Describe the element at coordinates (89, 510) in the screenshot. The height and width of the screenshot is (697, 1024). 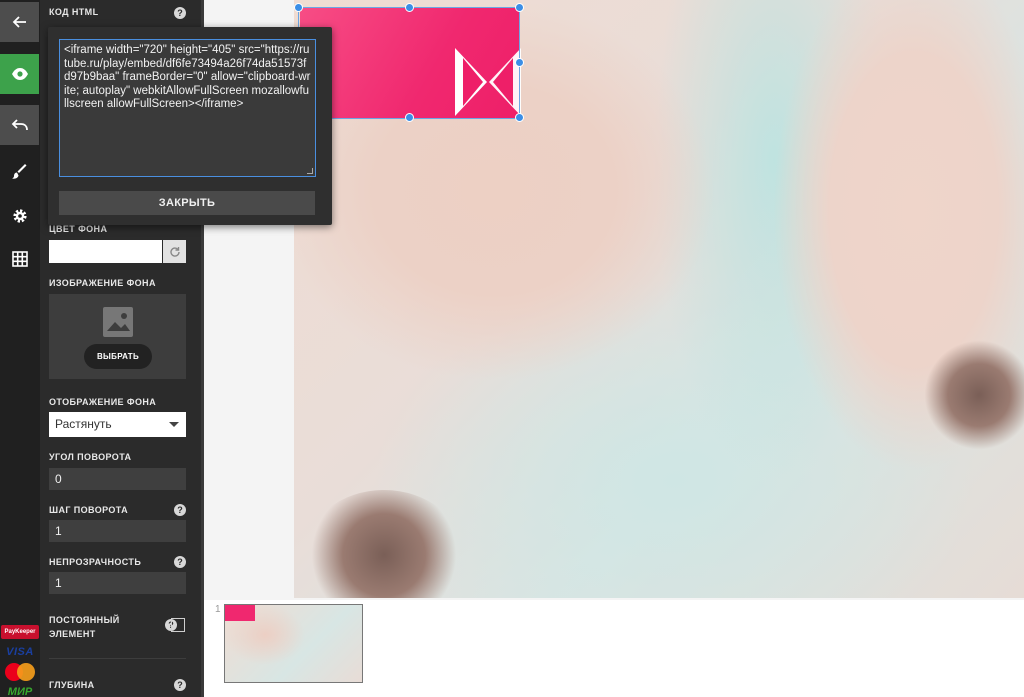
I see `rotation-step-label: ШАГ ПОВОРОТА` at that location.